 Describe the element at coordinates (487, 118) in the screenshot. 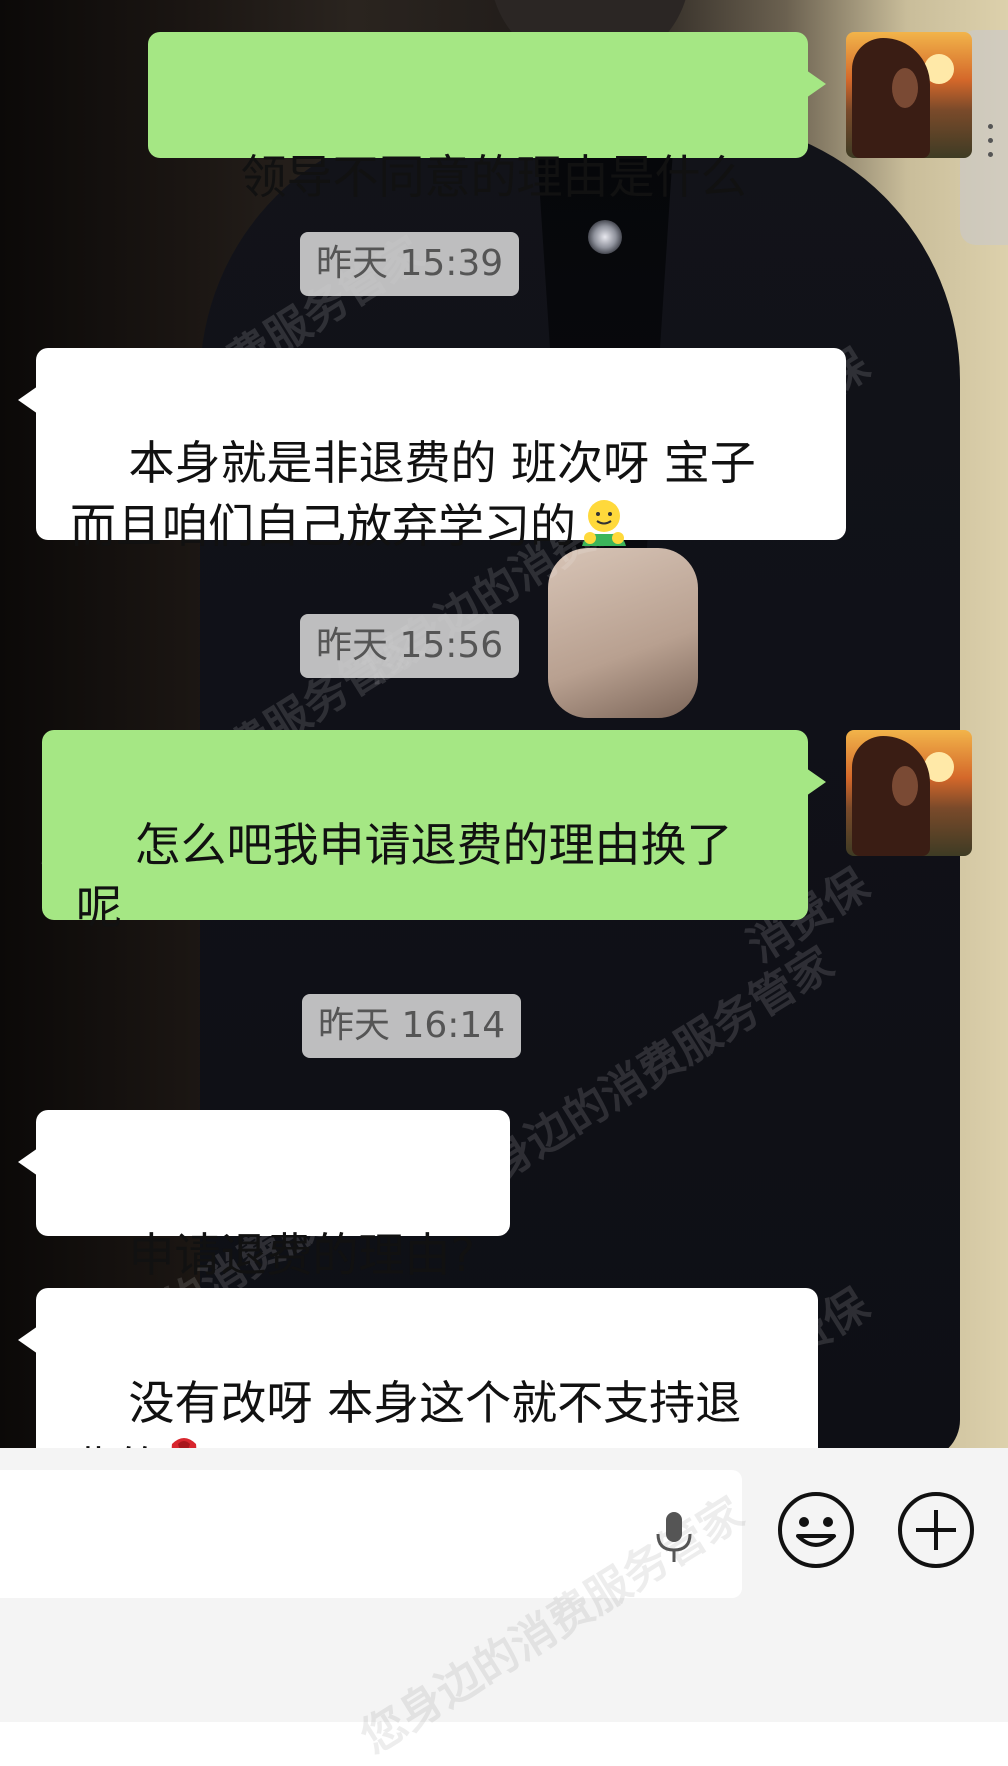

I see `message-bubble-outgoing: 领导不同意的理由是什么` at that location.